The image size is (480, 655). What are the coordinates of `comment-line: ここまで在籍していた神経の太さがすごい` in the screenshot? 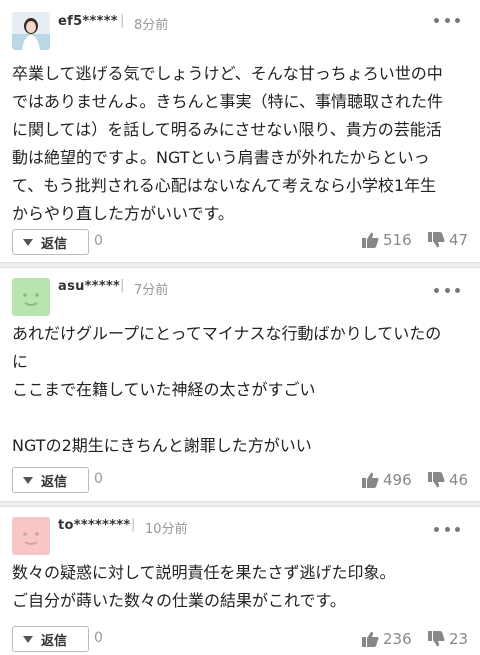 It's located at (164, 389).